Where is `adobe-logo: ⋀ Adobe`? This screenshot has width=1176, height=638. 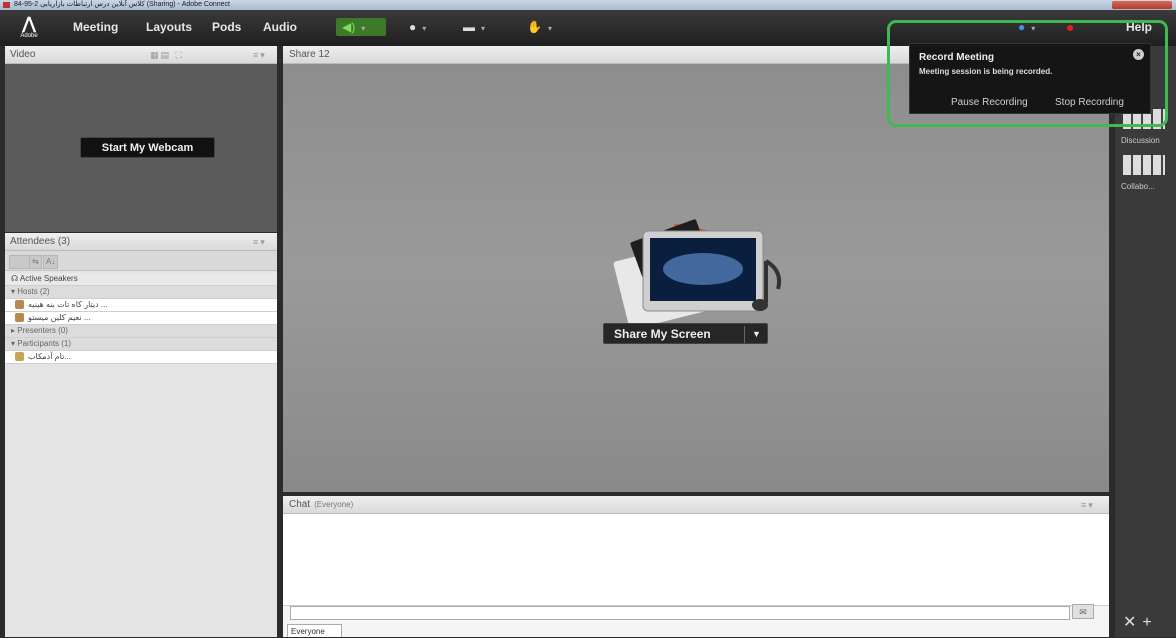 adobe-logo: ⋀ Adobe is located at coordinates (29, 27).